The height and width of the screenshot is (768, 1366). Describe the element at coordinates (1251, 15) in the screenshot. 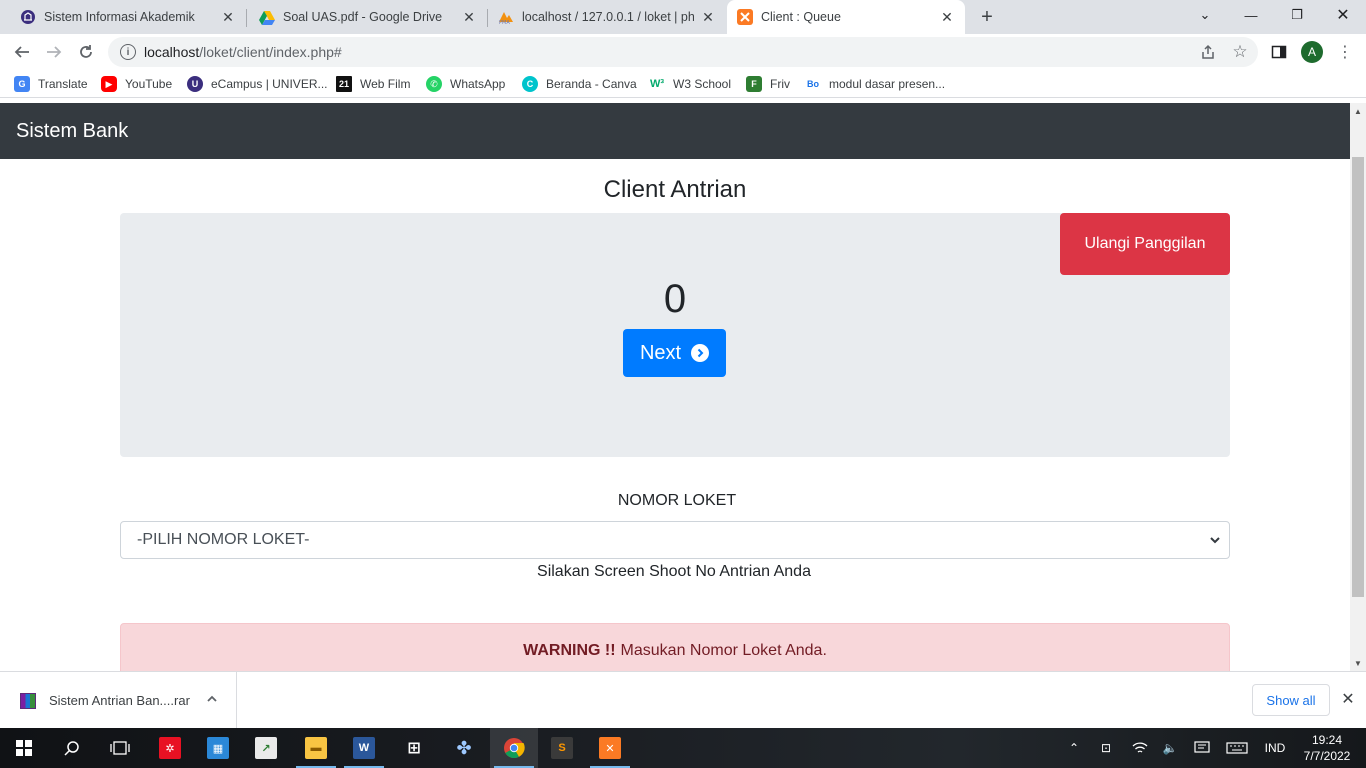

I see `minimize-button: —` at that location.